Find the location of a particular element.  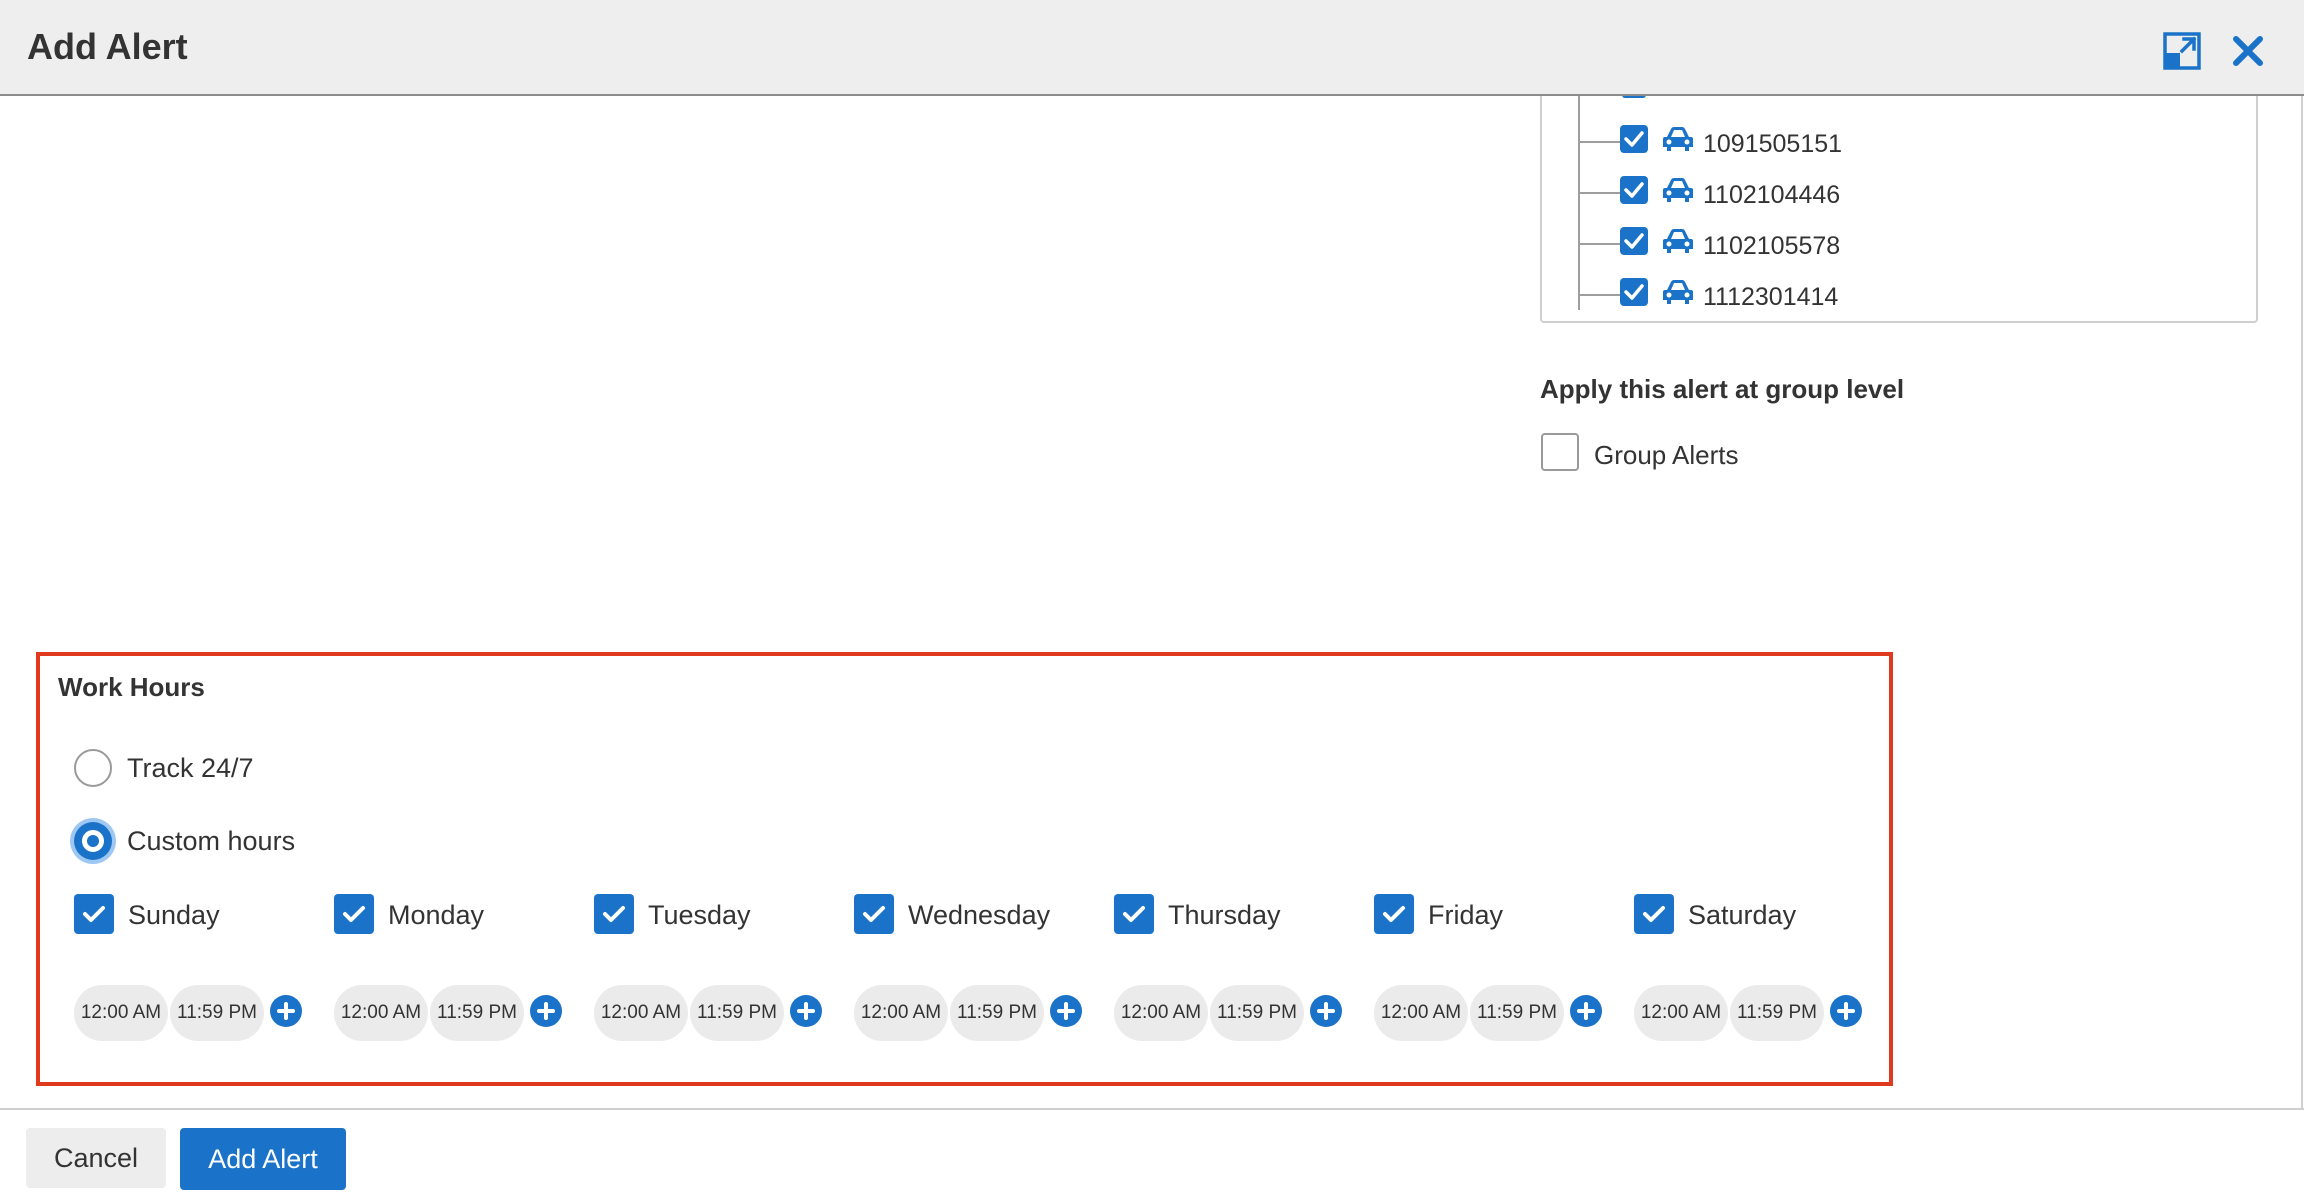

vehicle-id: 1112301414 is located at coordinates (1771, 297).